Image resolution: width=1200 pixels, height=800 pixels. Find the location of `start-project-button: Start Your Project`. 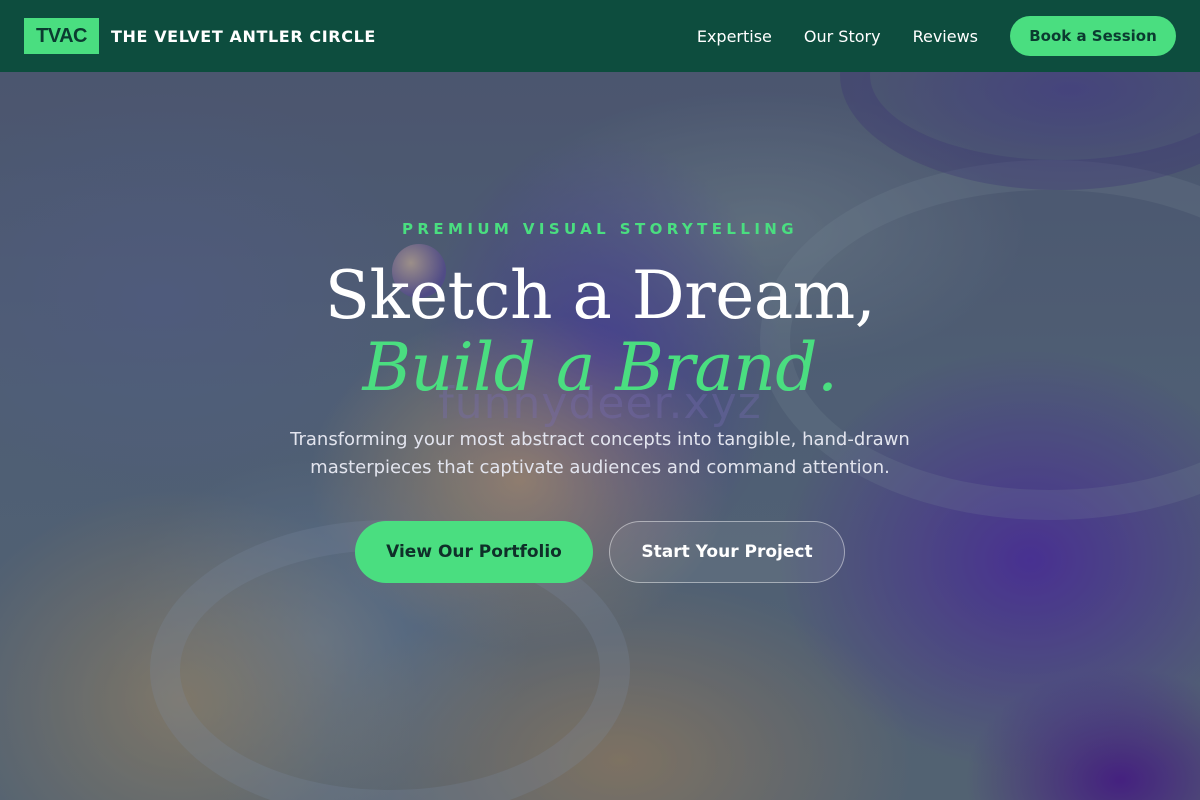

start-project-button: Start Your Project is located at coordinates (727, 552).